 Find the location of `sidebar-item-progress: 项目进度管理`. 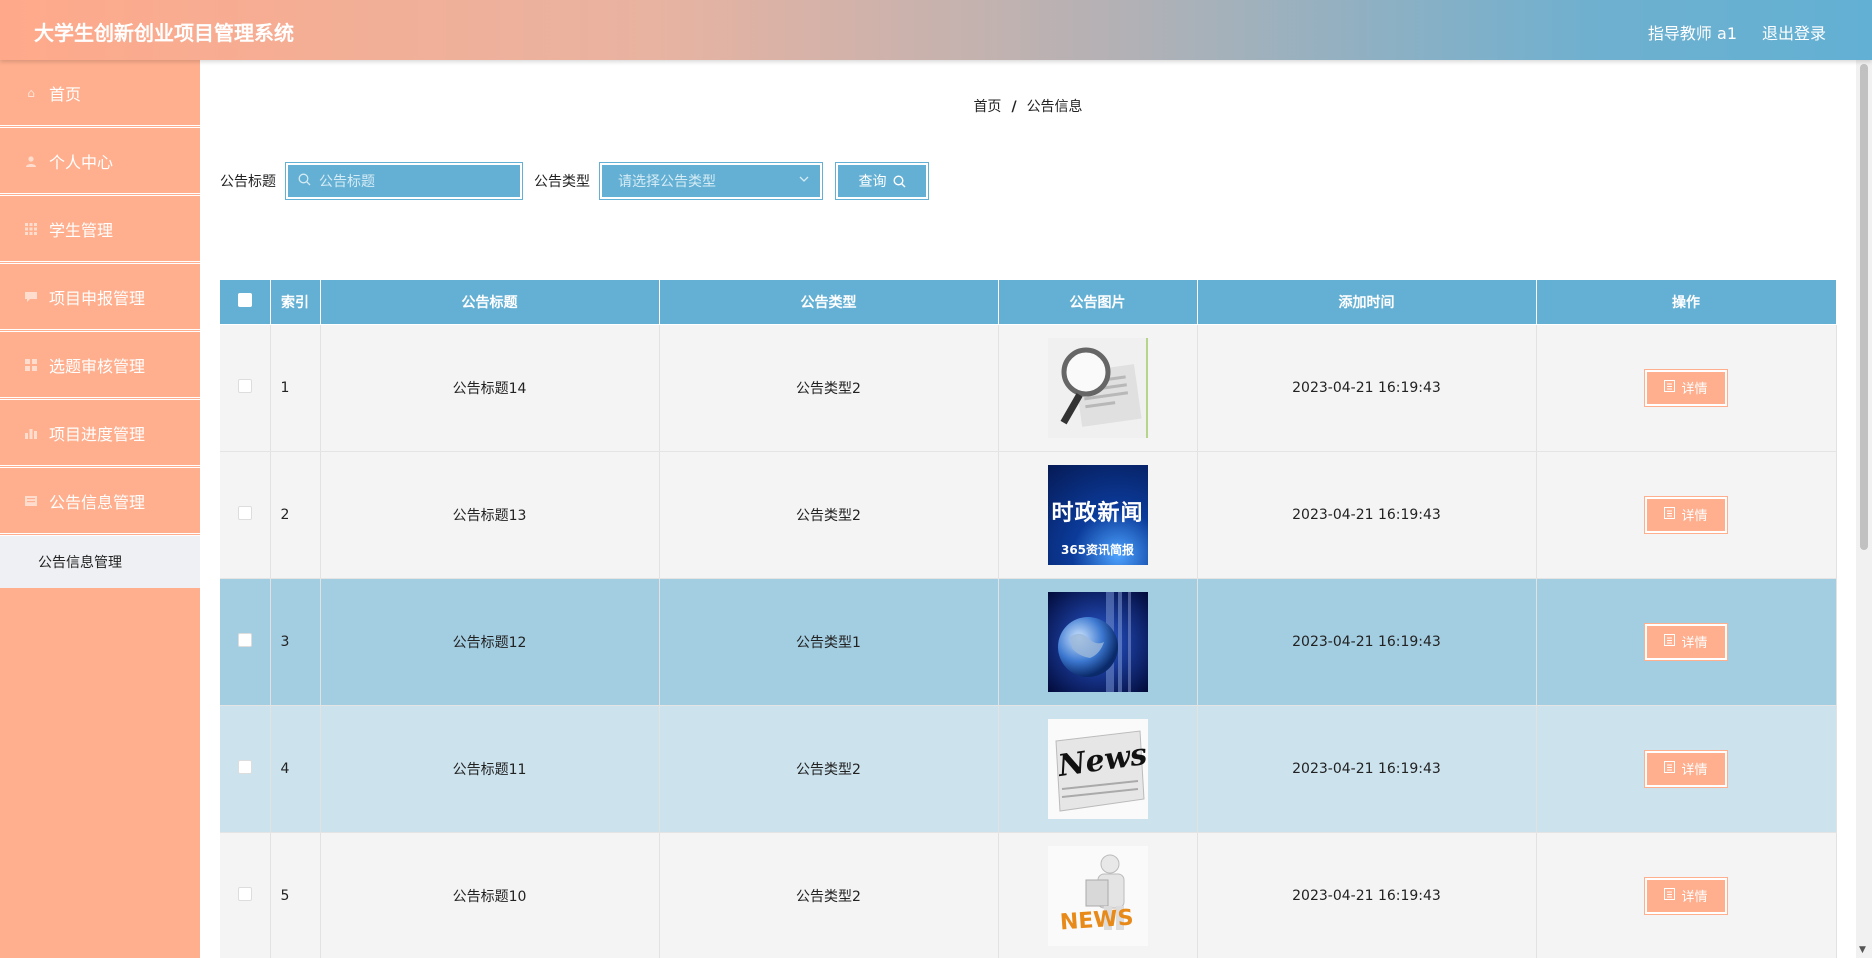

sidebar-item-progress: 项目进度管理 is located at coordinates (100, 434).